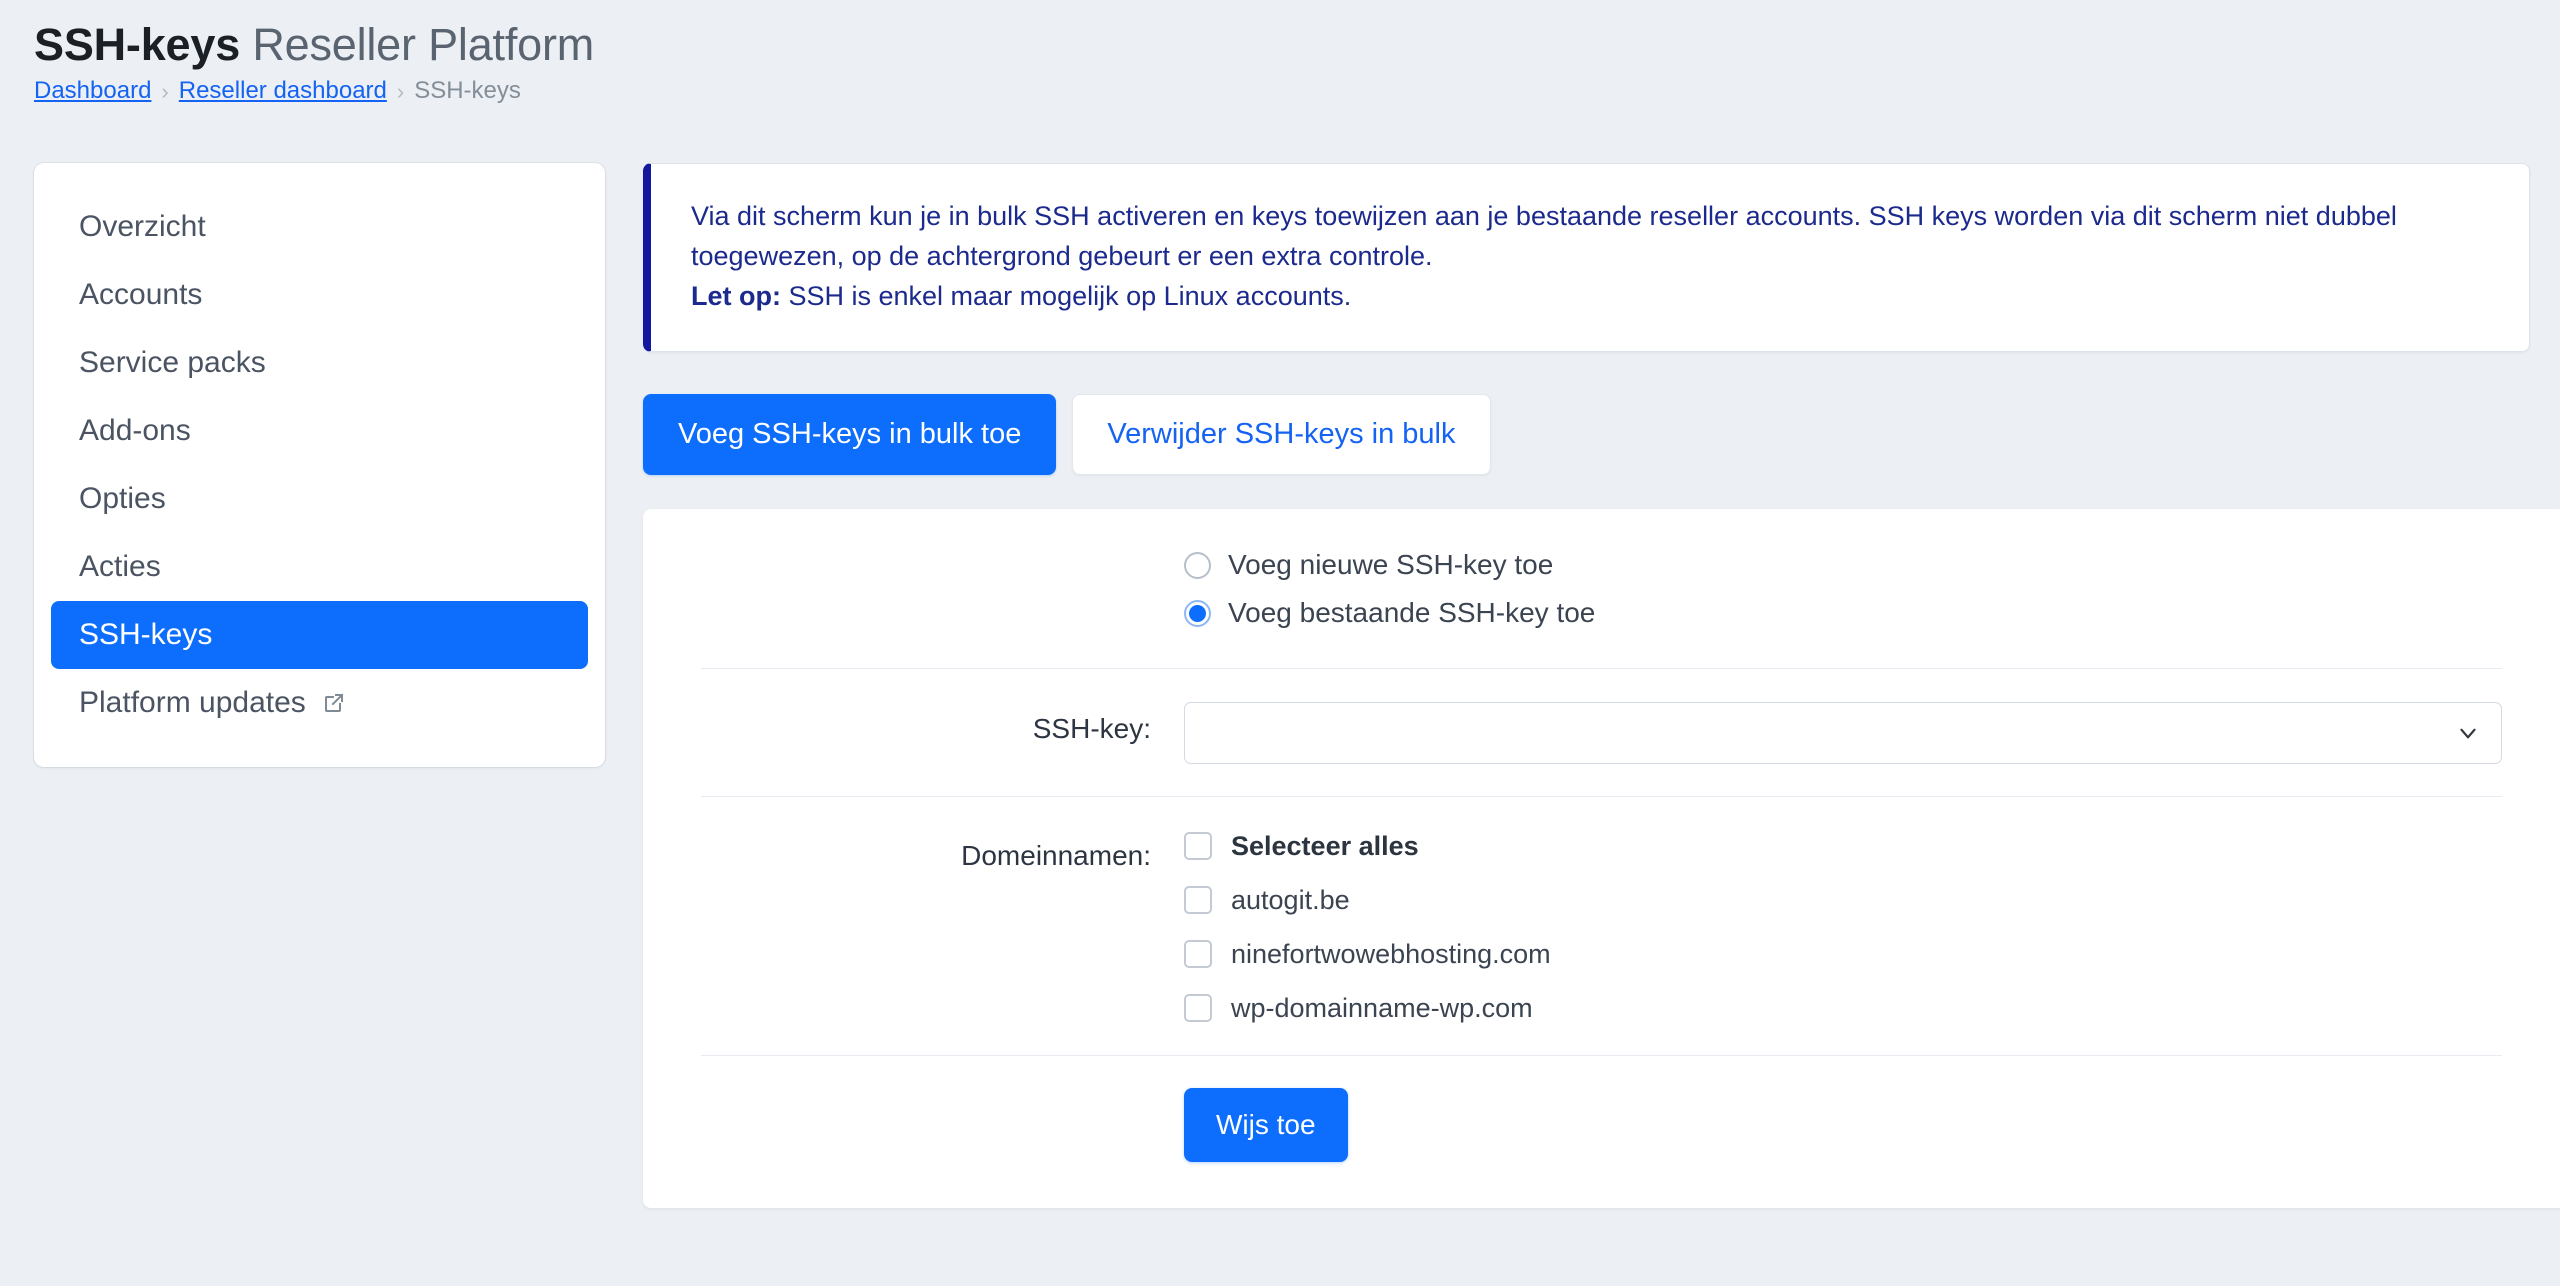 Image resolution: width=2560 pixels, height=1286 pixels. Describe the element at coordinates (1382, 1007) in the screenshot. I see `checkbox-label: wp-domainname-wp.com` at that location.